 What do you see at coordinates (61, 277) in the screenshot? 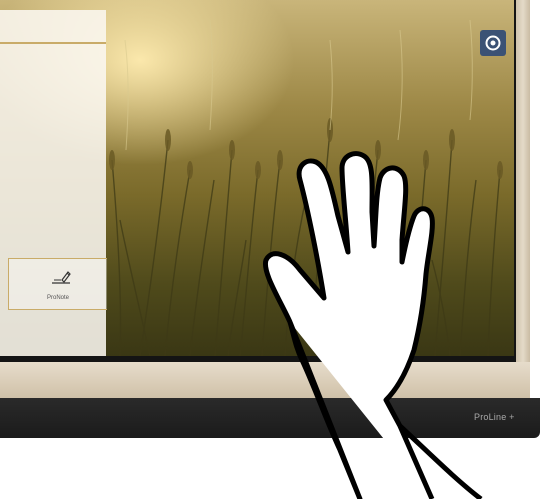
I see `pen-note-icon` at bounding box center [61, 277].